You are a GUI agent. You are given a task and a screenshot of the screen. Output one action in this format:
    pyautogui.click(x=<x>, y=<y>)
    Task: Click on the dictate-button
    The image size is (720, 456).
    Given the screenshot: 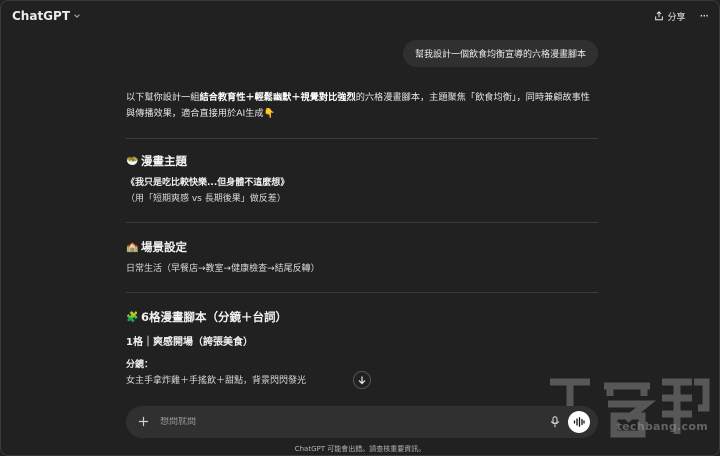 What is the action you would take?
    pyautogui.click(x=555, y=422)
    